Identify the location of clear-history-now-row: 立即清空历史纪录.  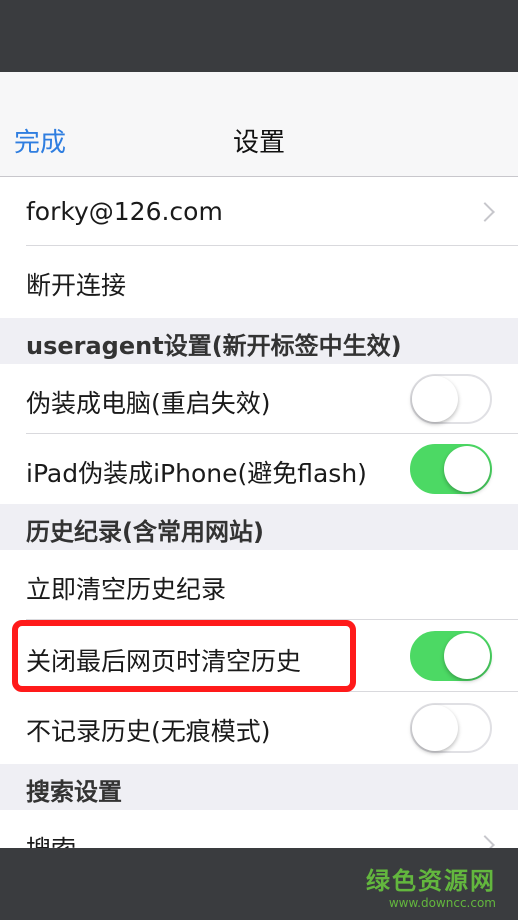
(259, 585).